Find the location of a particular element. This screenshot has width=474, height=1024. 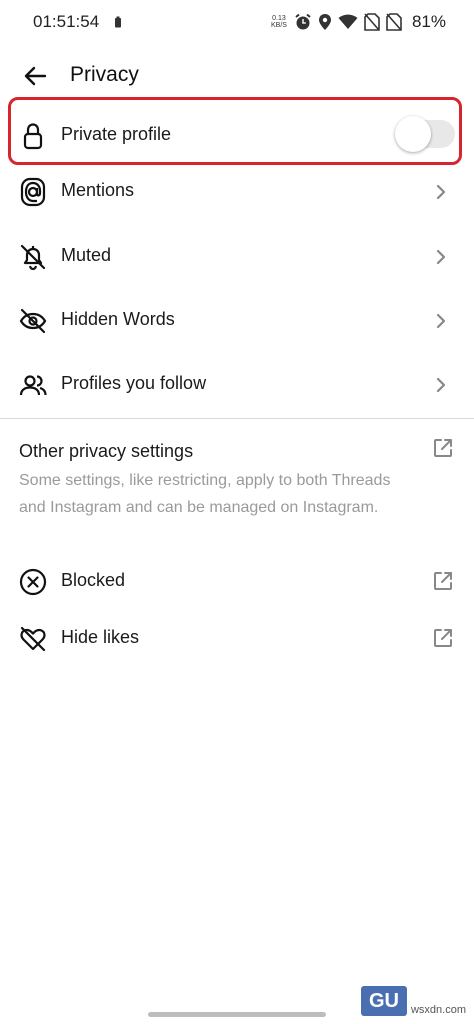

app-header: Privacy is located at coordinates (237, 76).